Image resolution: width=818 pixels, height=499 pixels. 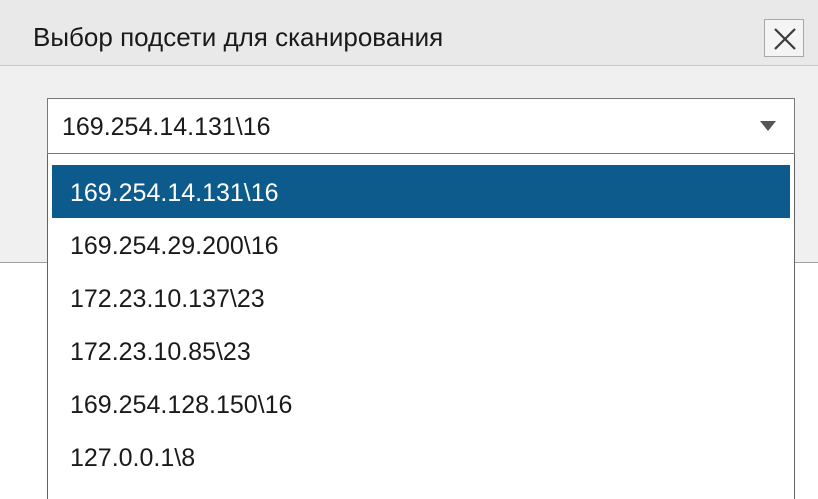 What do you see at coordinates (421, 126) in the screenshot?
I see `subnet-combobox: 169.254.14.131\16` at bounding box center [421, 126].